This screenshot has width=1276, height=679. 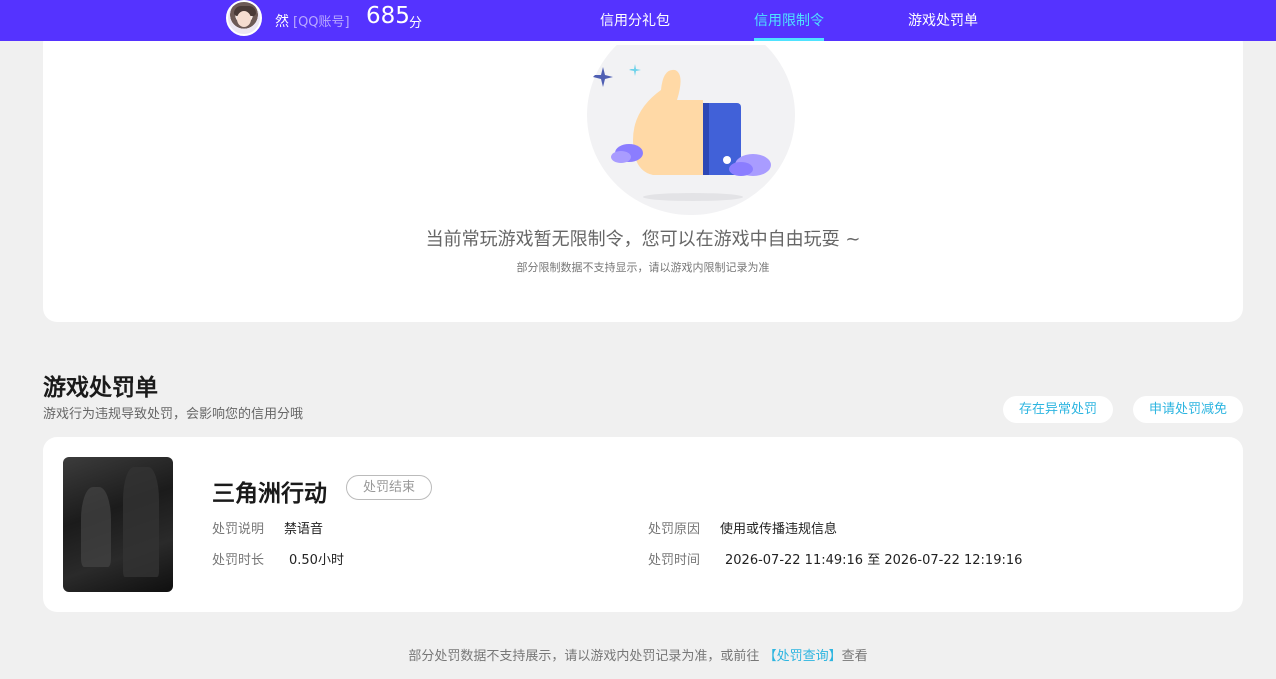 I want to click on penalty-section-title: 游戏处罚单, so click(x=100, y=388).